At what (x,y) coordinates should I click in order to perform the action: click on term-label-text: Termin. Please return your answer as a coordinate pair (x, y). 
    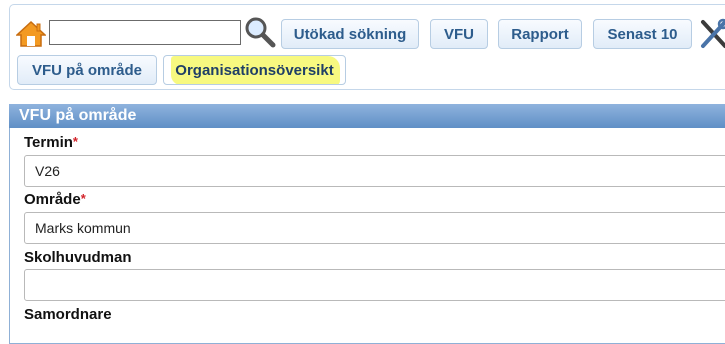
    Looking at the image, I should click on (48, 142).